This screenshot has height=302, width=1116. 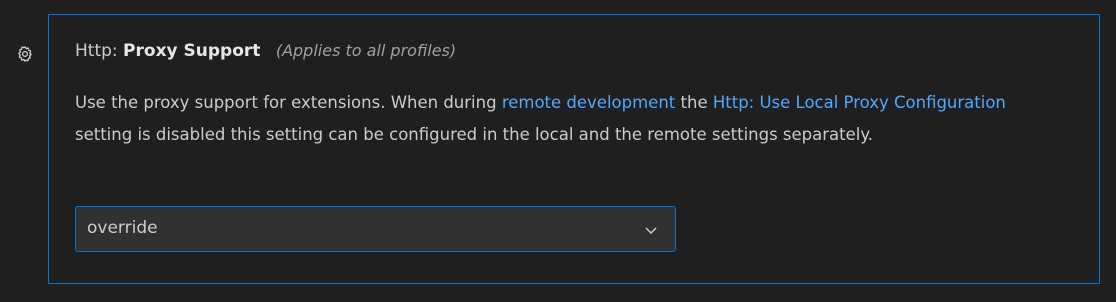 I want to click on use-local-proxy-configuration-link: Http: Use Local Proxy Configuration, so click(x=859, y=102).